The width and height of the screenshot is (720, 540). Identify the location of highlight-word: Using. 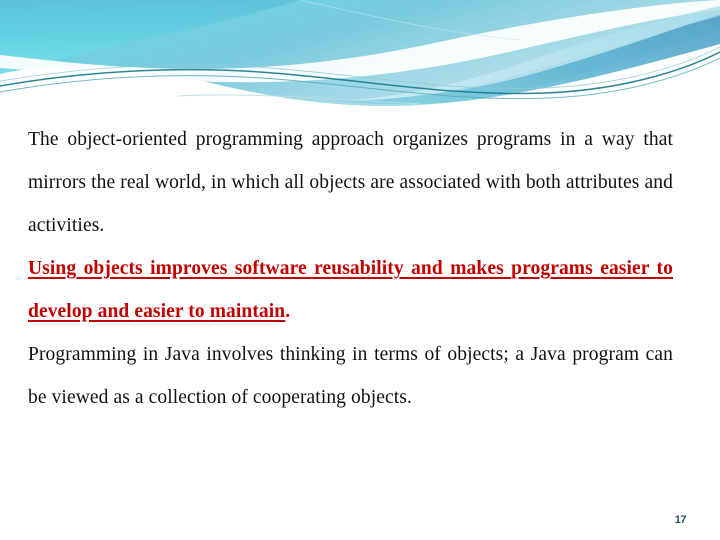
(56, 268).